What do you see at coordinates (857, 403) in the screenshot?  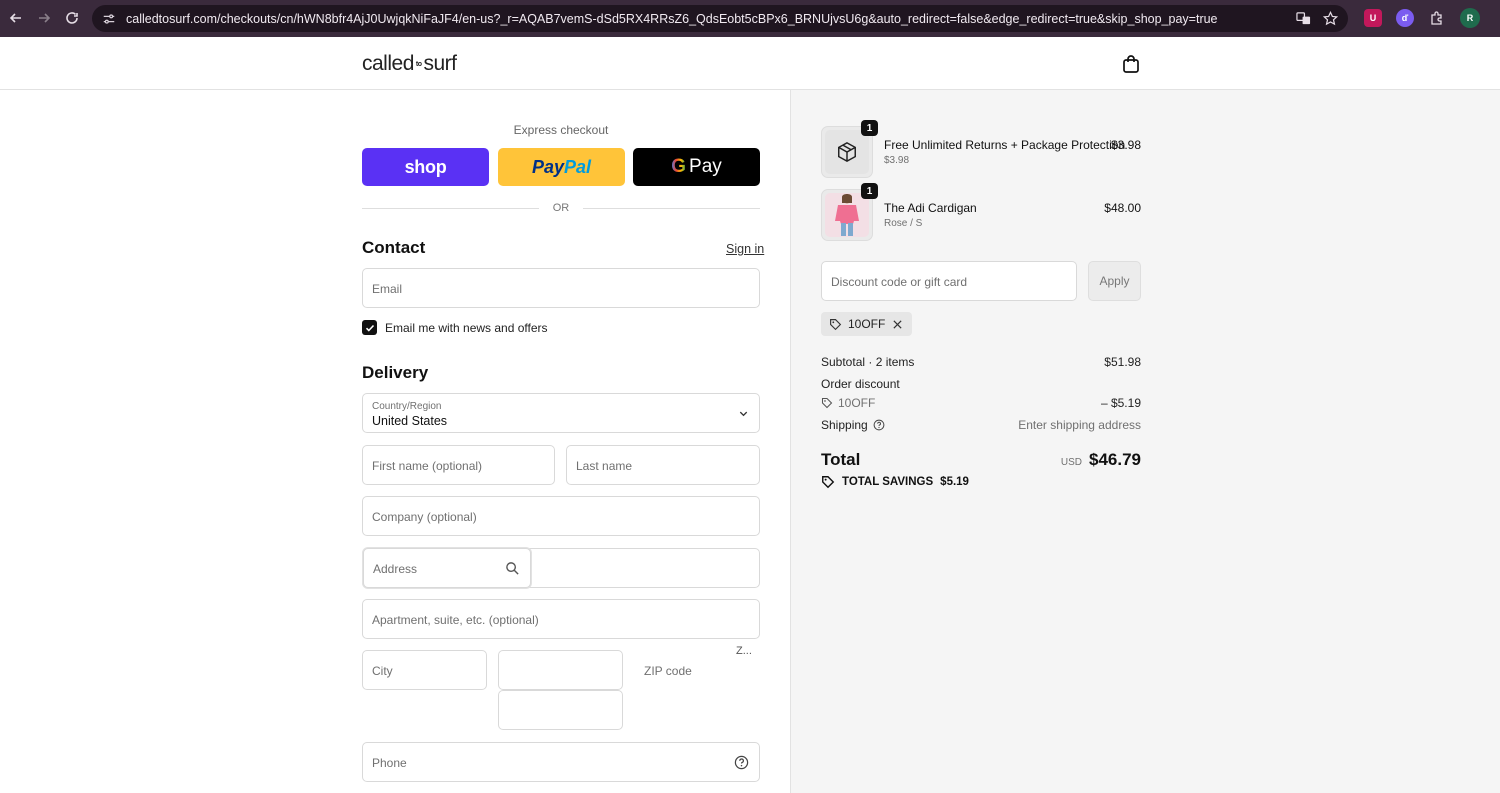 I see `discount-code-label: 10OFF` at bounding box center [857, 403].